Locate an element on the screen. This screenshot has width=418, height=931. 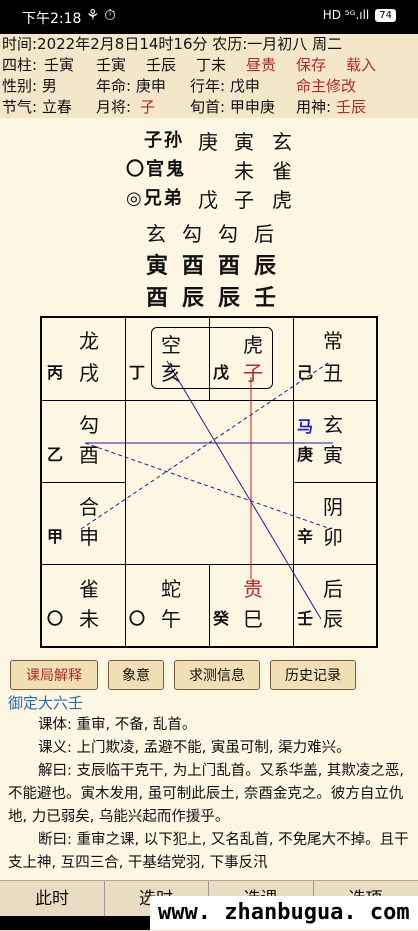
god-label: 后 is located at coordinates (333, 589).